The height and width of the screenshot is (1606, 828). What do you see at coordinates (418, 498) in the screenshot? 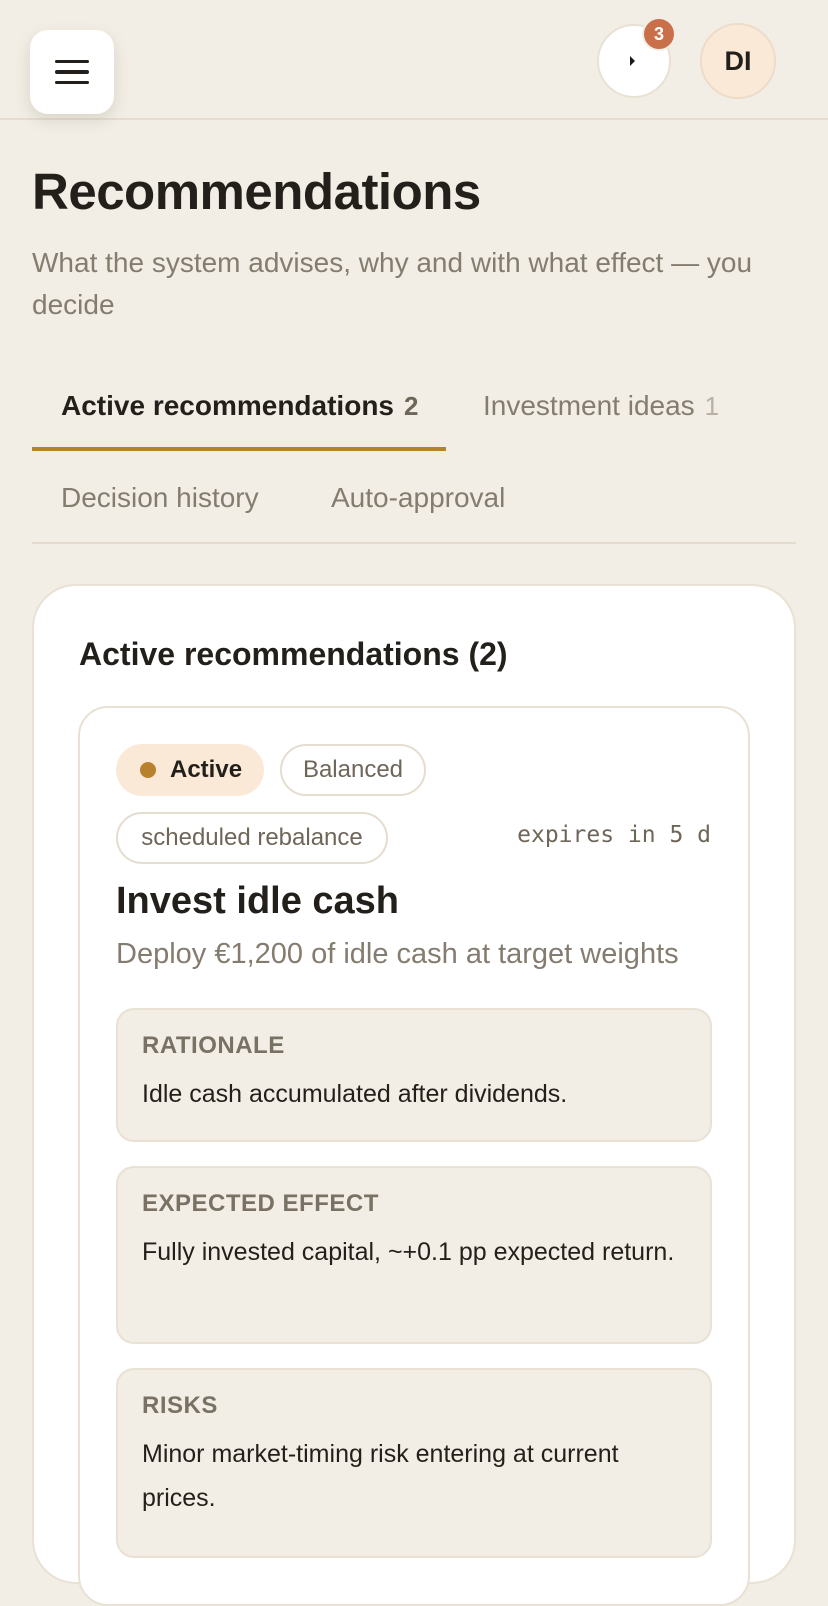
I see `tab-auto-approval: Auto-approval` at bounding box center [418, 498].